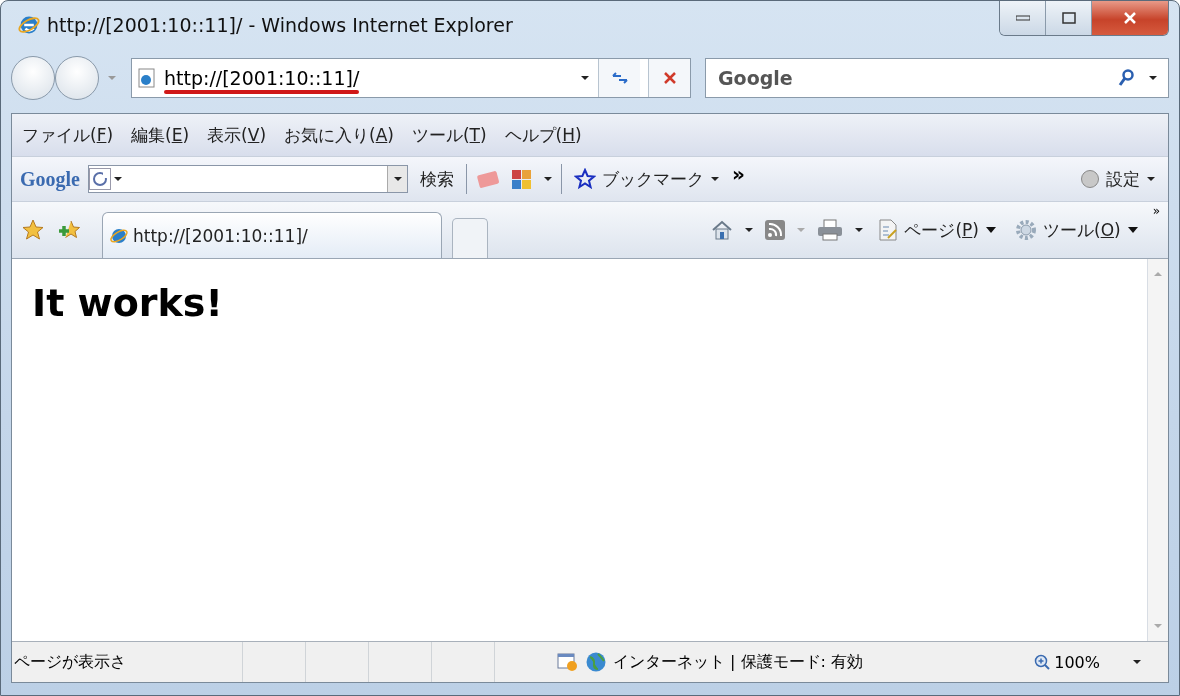 Image resolution: width=1180 pixels, height=696 pixels. I want to click on menu-item: ファイル(F), so click(68, 135).